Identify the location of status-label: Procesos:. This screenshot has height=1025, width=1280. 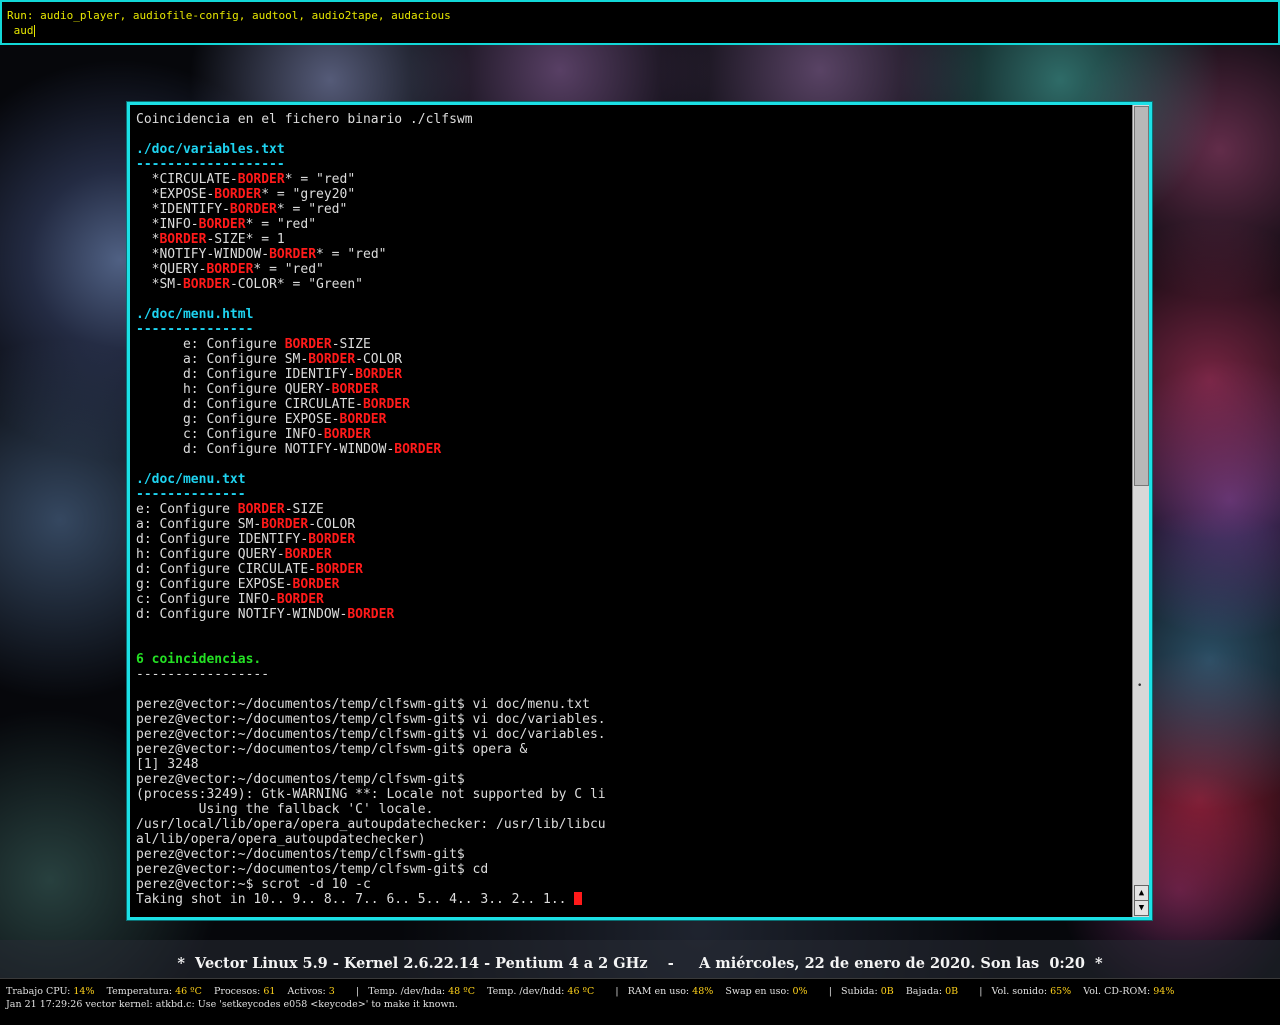
(239, 991).